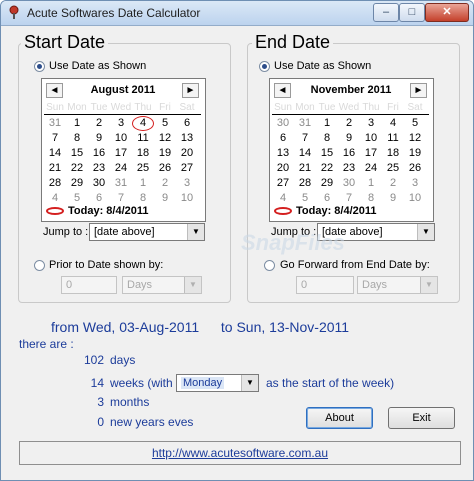 The height and width of the screenshot is (481, 474). Describe the element at coordinates (415, 168) in the screenshot. I see `calendar-day: 26` at that location.